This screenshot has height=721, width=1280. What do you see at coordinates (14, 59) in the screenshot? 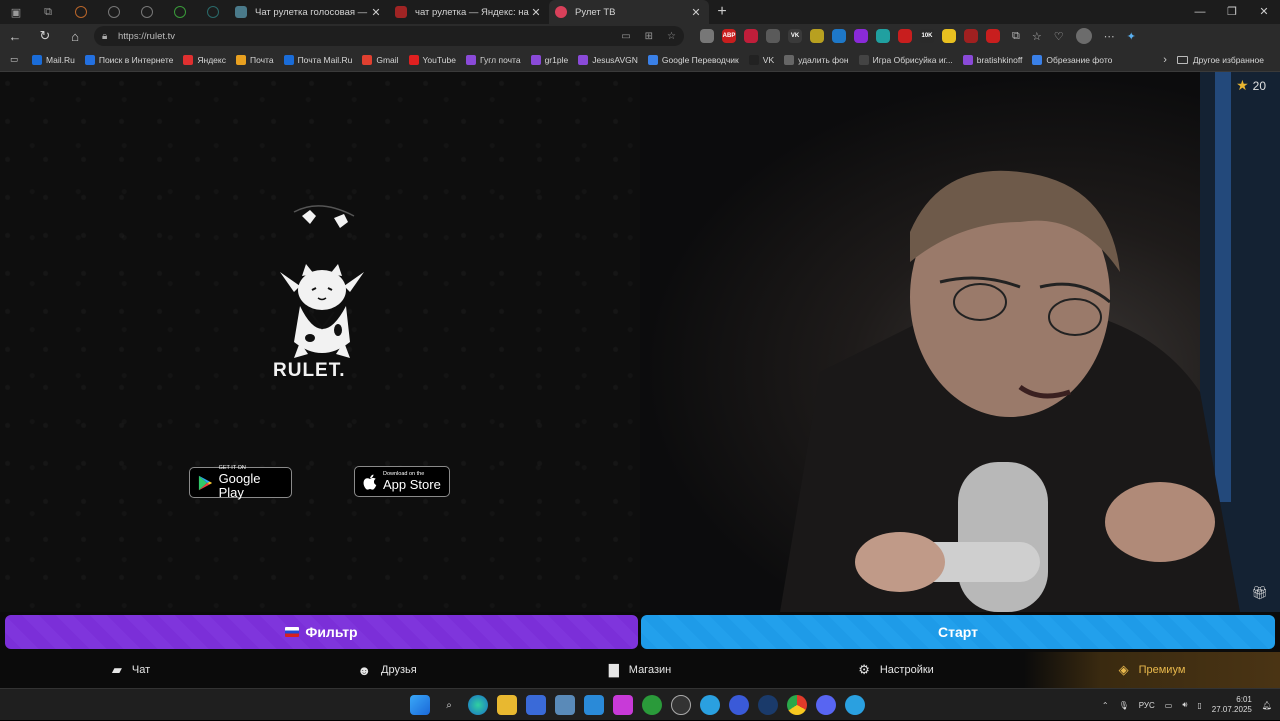
I see `reading-list-icon: ▭` at bounding box center [14, 59].